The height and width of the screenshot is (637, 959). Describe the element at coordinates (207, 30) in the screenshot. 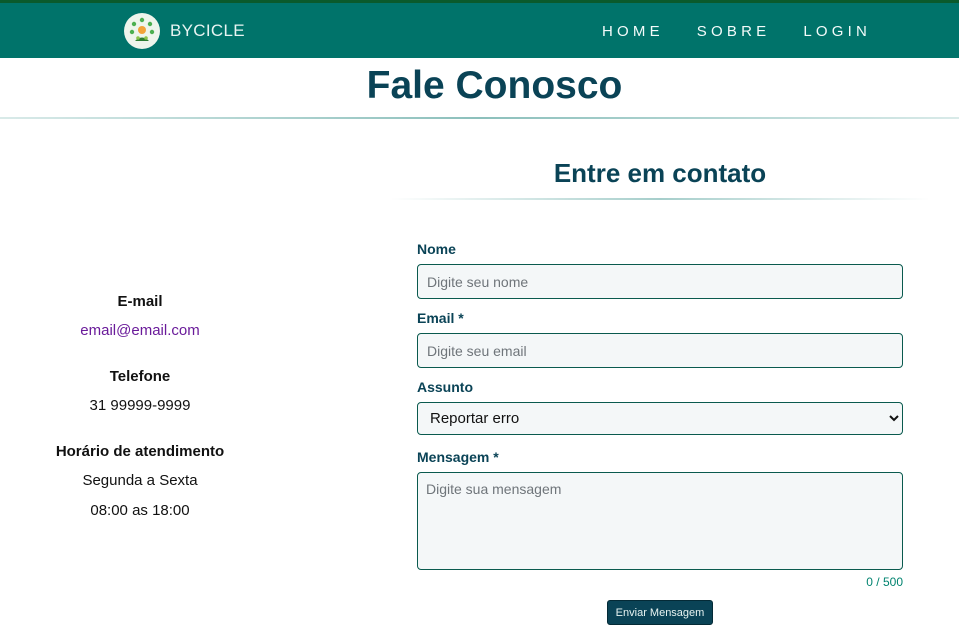

I see `brand-name: BYCICLE` at that location.